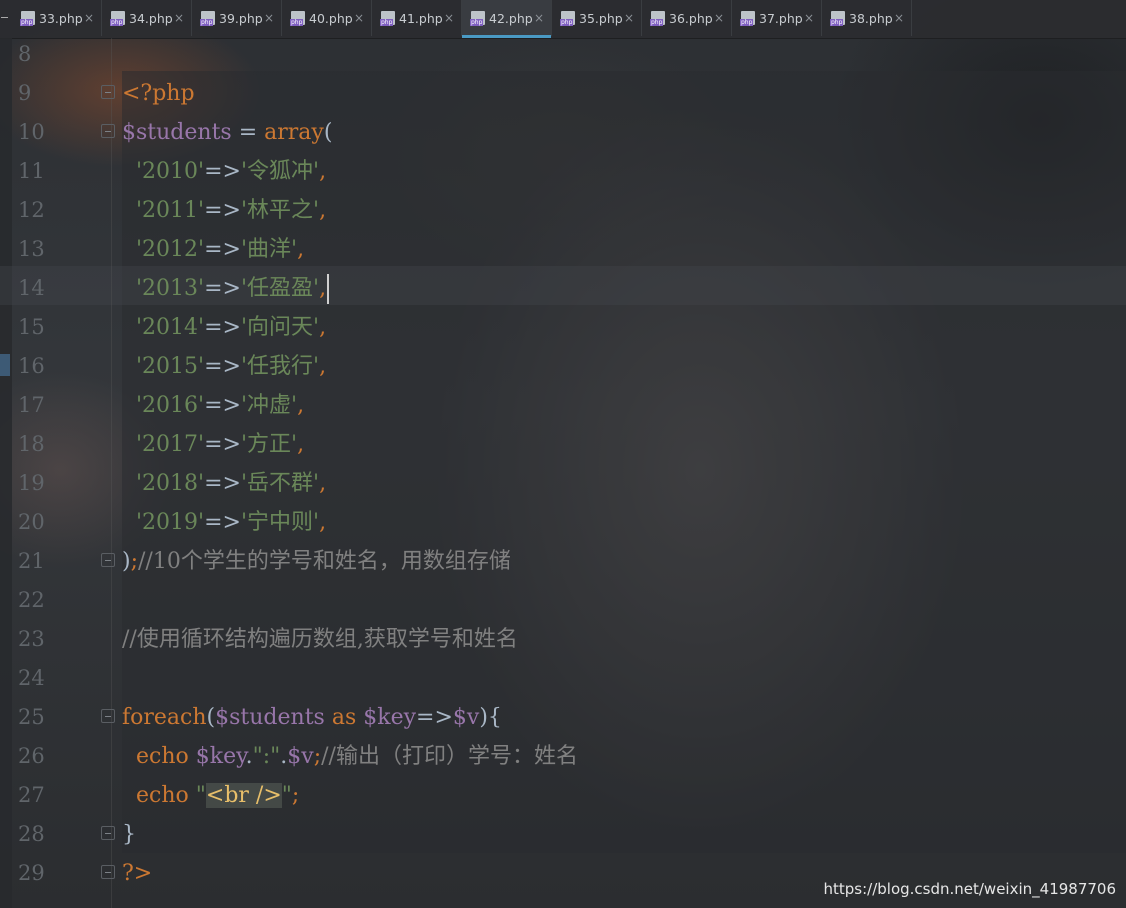 The height and width of the screenshot is (908, 1126). Describe the element at coordinates (170, 288) in the screenshot. I see `array-key: '2013'` at that location.